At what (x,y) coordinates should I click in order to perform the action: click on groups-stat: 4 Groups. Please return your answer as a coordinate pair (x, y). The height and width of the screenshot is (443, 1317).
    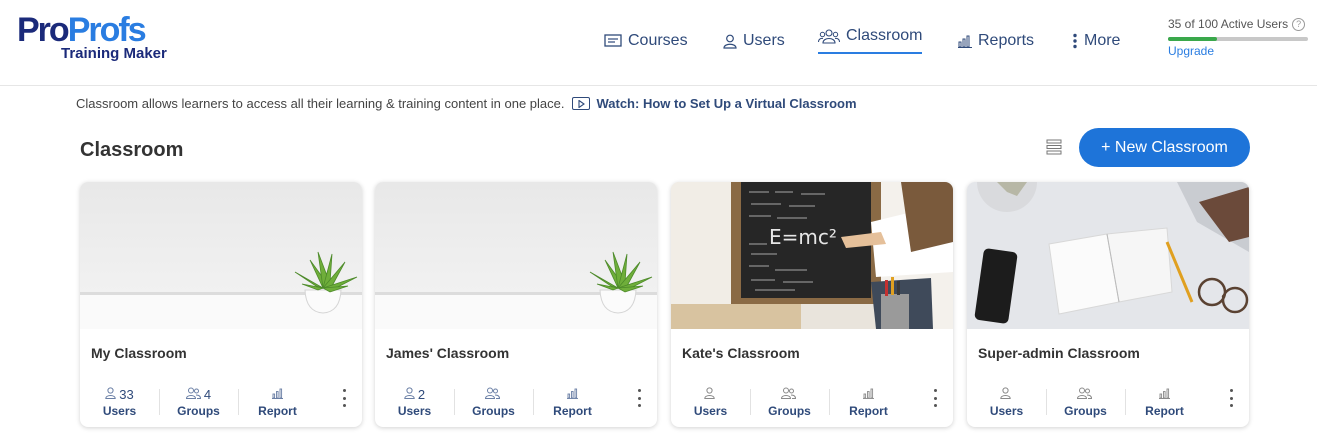
    Looking at the image, I should click on (198, 402).